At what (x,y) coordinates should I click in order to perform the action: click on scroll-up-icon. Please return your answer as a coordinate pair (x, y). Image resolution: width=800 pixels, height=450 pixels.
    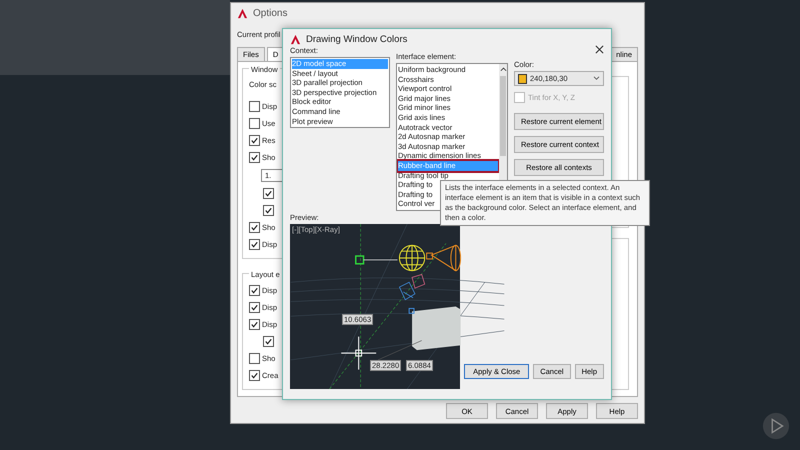
    Looking at the image, I should click on (503, 69).